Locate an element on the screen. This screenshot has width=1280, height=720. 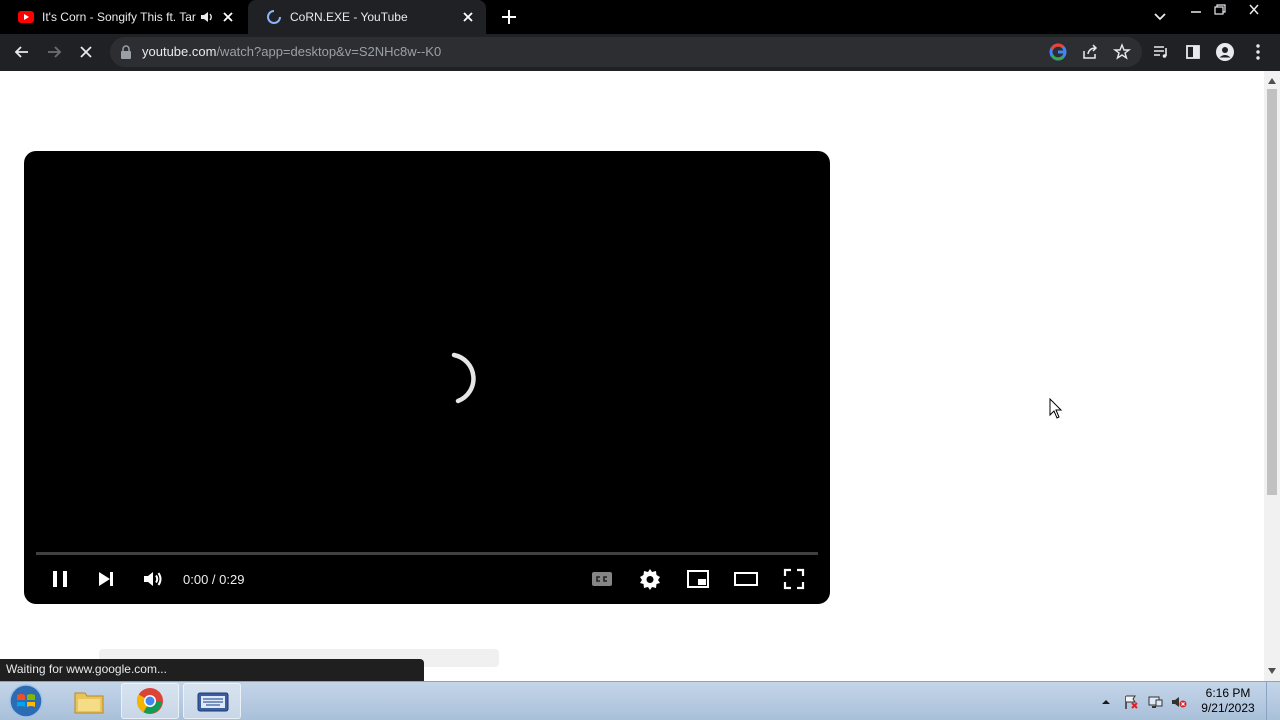
show-desktop-button is located at coordinates (1273, 701).